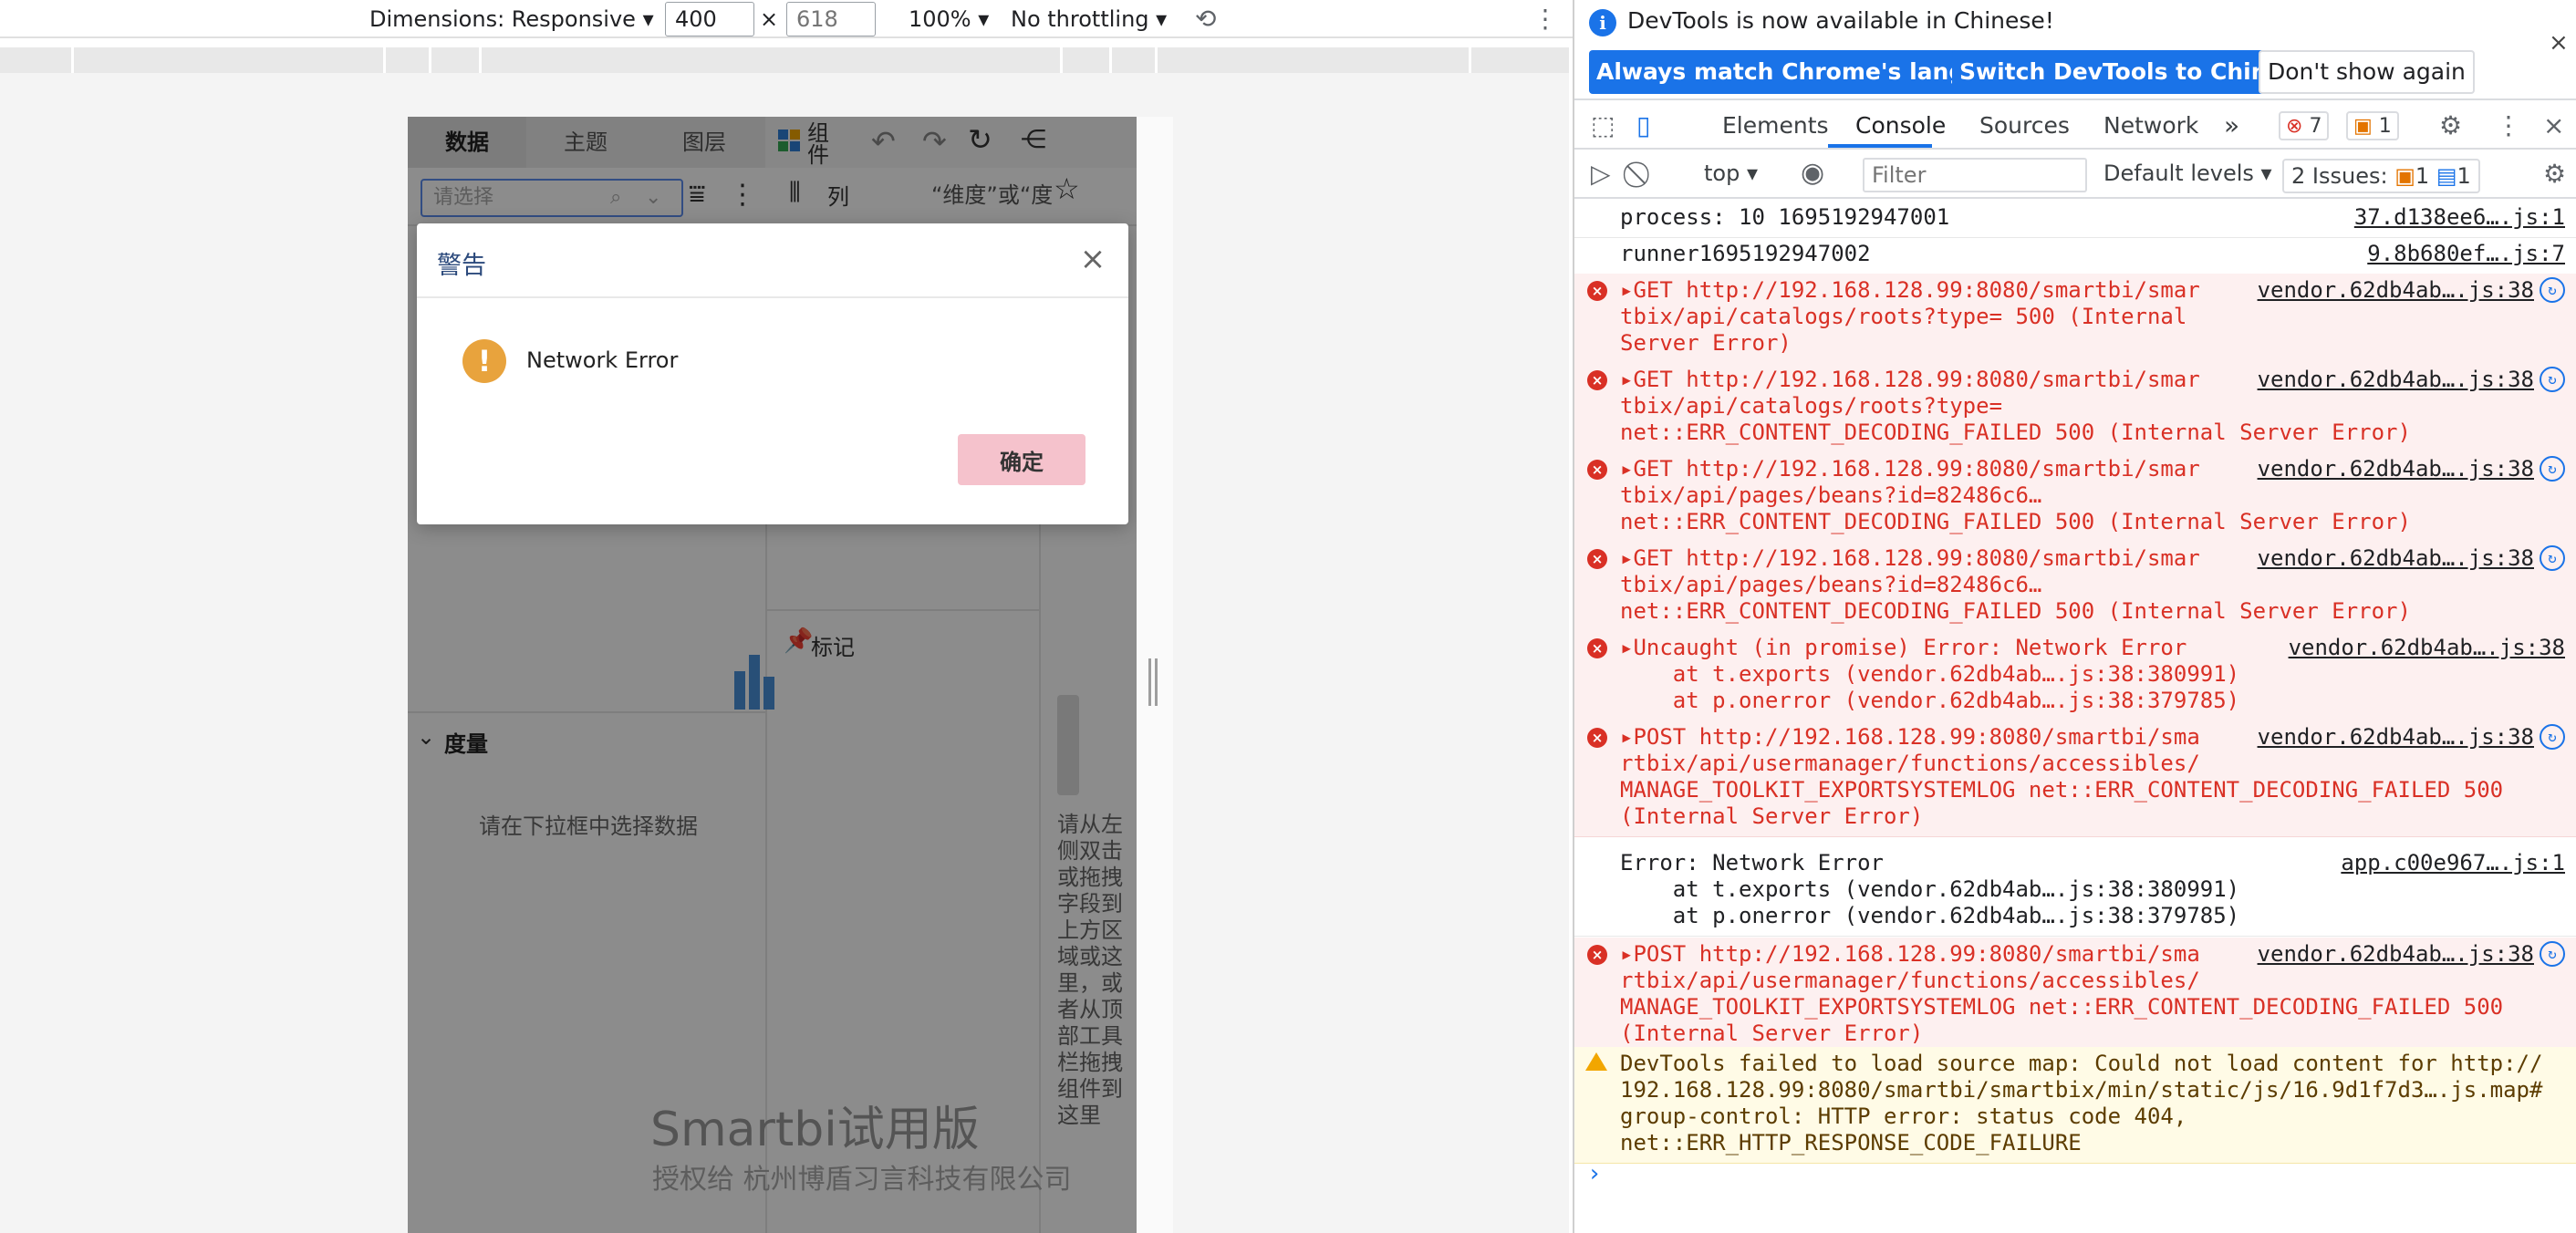  Describe the element at coordinates (1975, 175) in the screenshot. I see `filter-input` at that location.